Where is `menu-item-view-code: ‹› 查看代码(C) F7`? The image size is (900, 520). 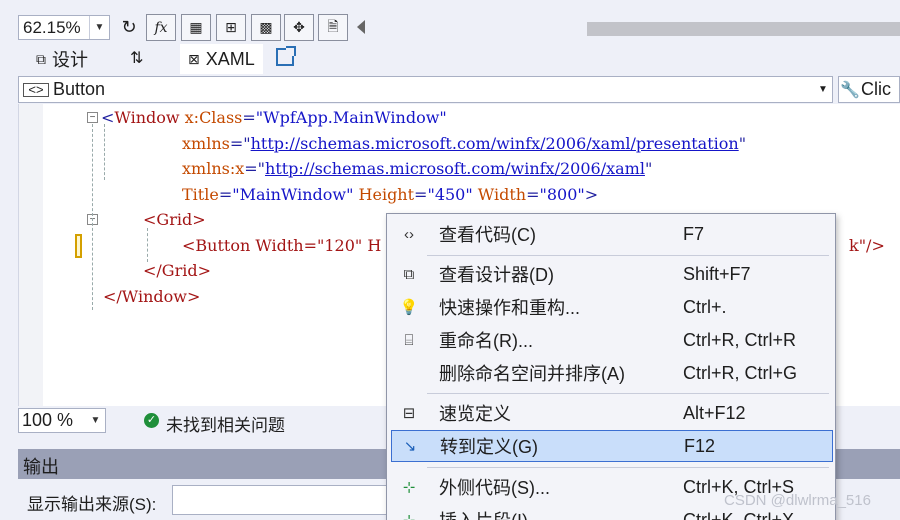 menu-item-view-code: ‹› 查看代码(C) F7 is located at coordinates (612, 234).